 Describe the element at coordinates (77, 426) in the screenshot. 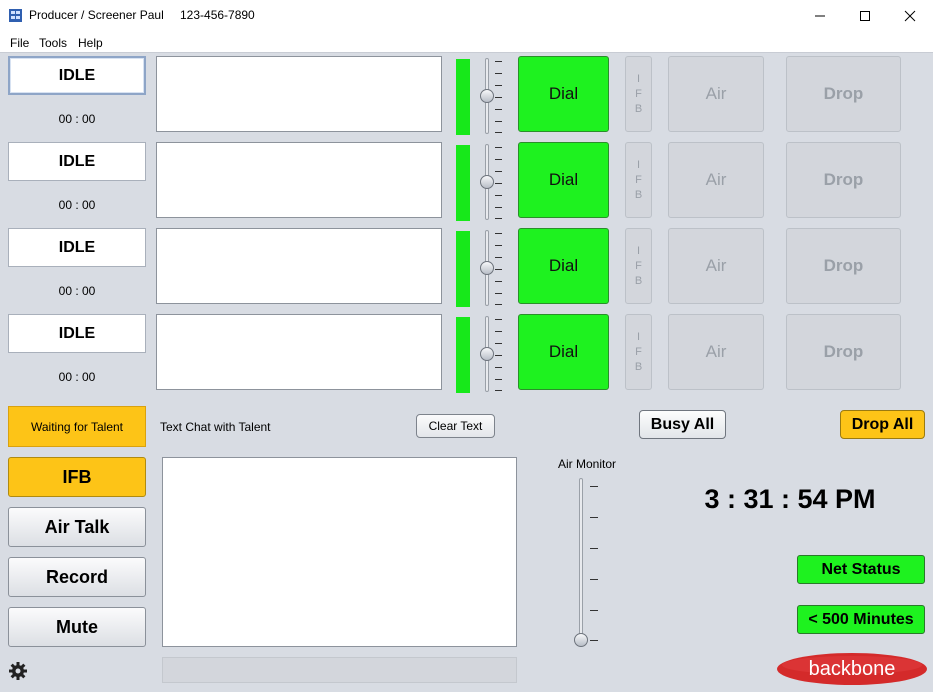

I see `talent-status-badge: Waiting for Talent` at that location.